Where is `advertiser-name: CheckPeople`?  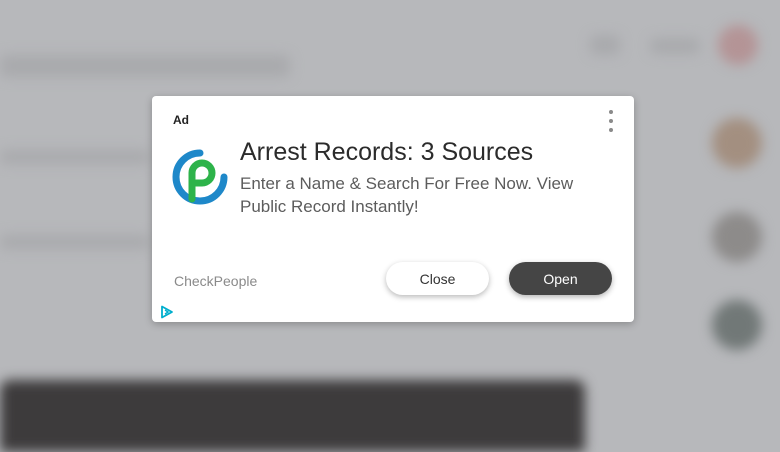
advertiser-name: CheckPeople is located at coordinates (216, 281).